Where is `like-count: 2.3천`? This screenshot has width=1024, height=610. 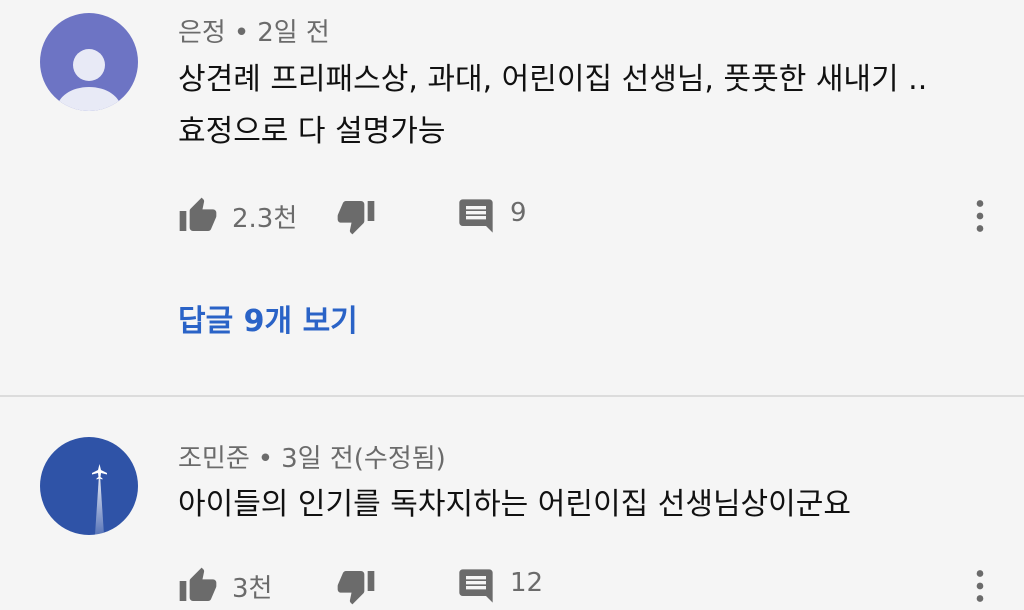
like-count: 2.3천 is located at coordinates (265, 219).